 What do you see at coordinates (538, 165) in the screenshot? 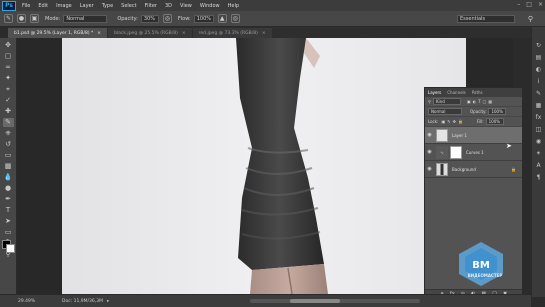
I see `character-icon: A` at bounding box center [538, 165].